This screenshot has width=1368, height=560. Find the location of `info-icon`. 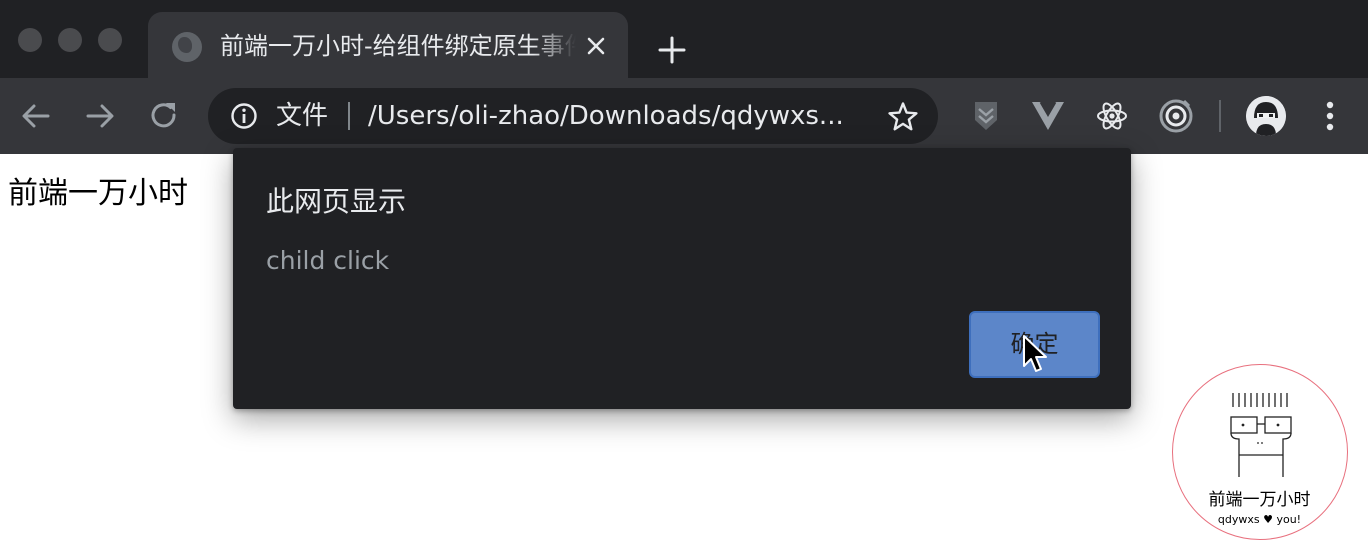

info-icon is located at coordinates (244, 116).